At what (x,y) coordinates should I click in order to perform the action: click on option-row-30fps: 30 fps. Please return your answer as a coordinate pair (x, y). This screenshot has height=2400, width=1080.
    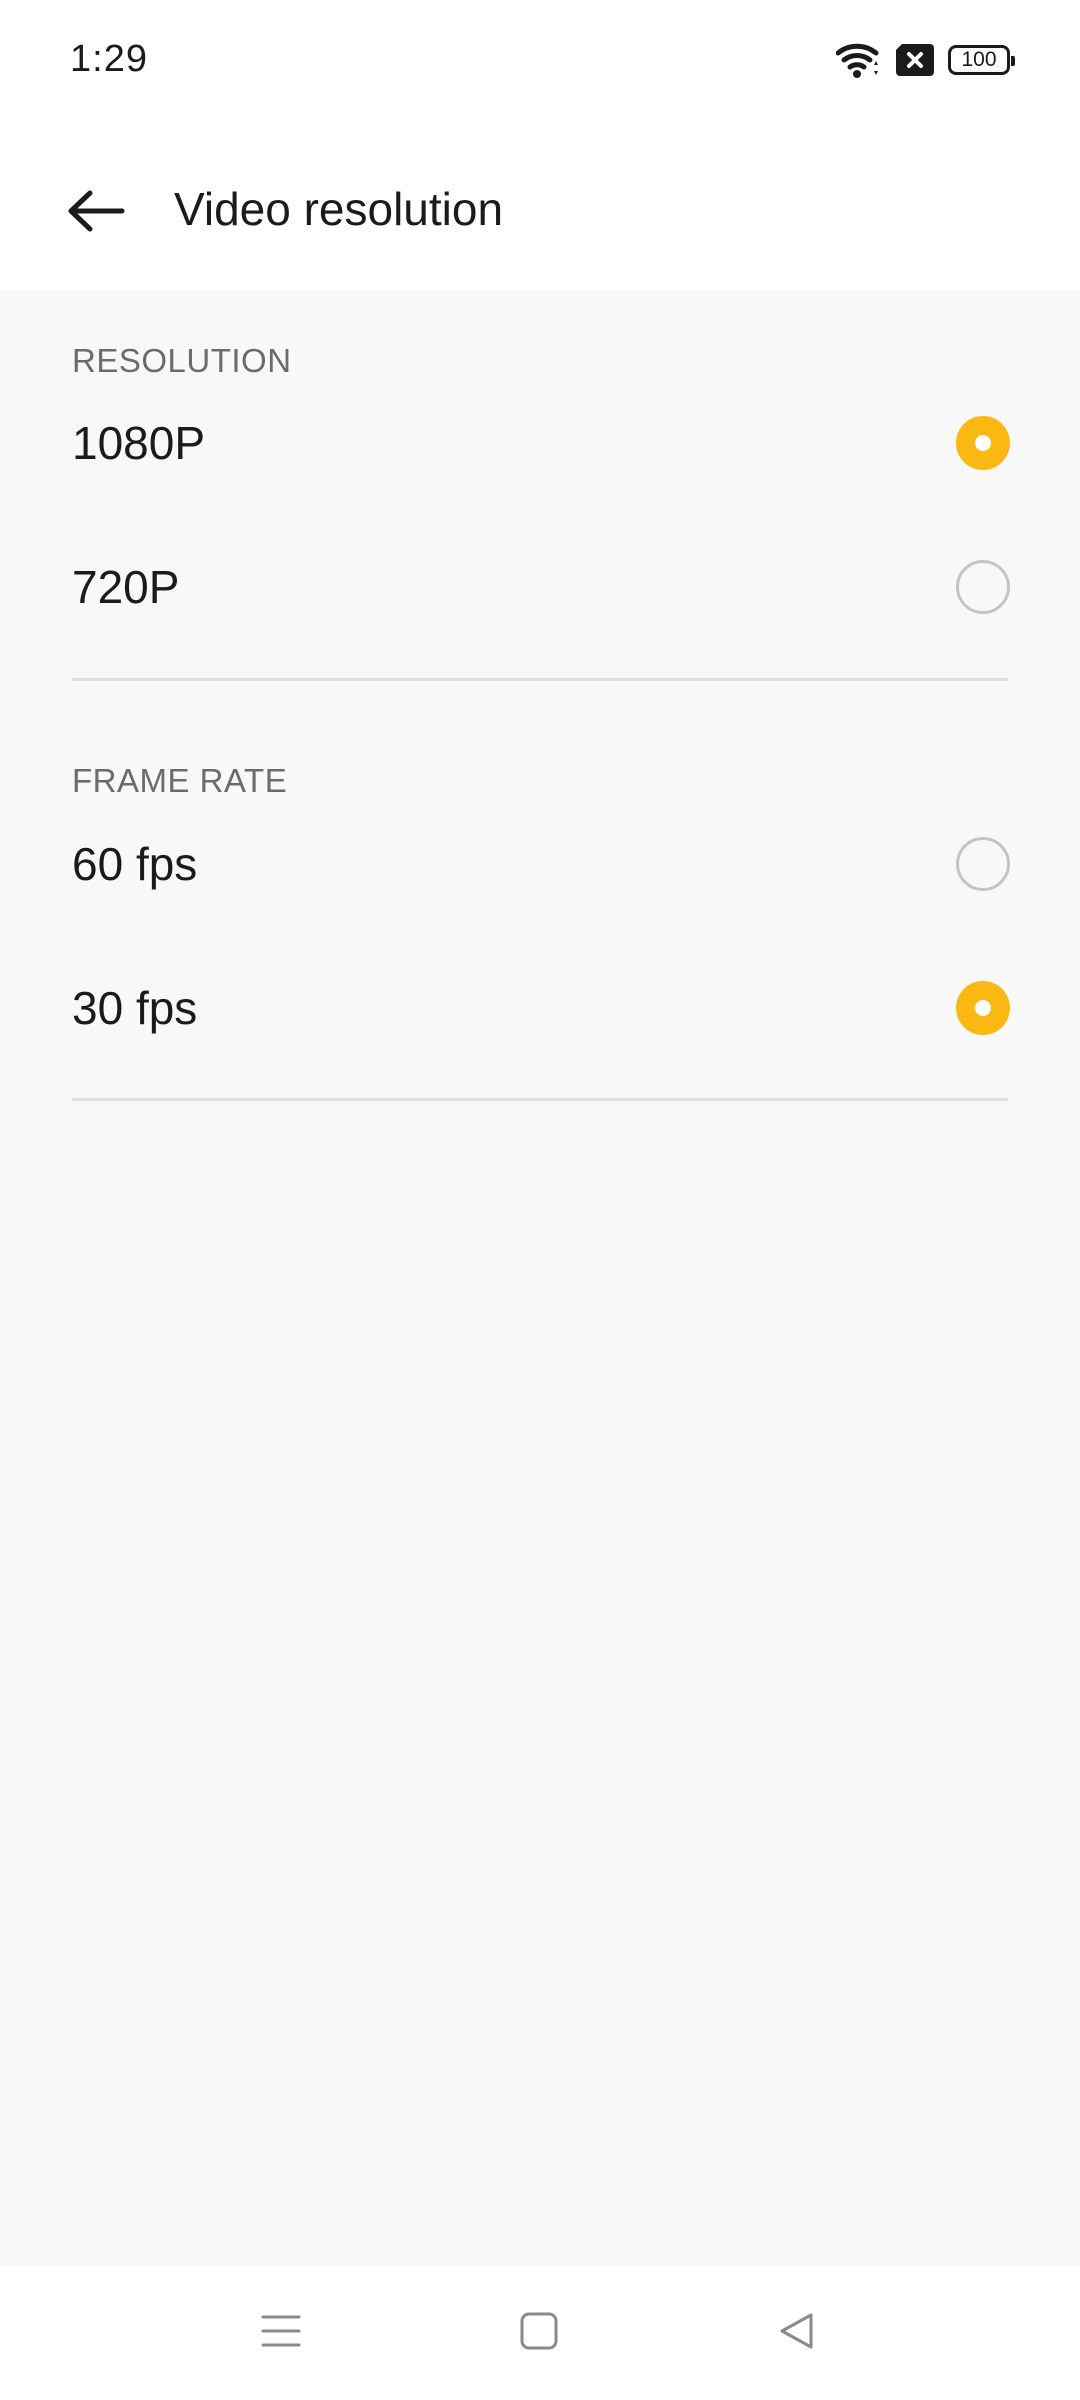
    Looking at the image, I should click on (540, 1009).